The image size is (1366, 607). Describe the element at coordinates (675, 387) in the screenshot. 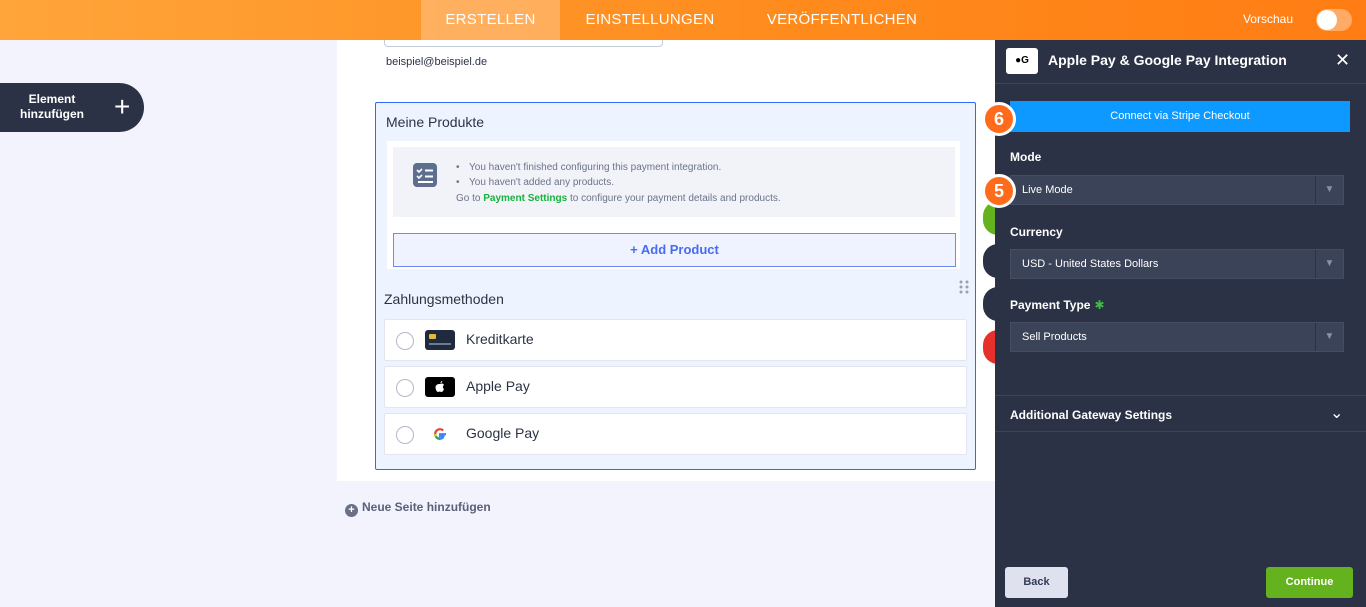

I see `payment-option-apple-pay: Apple Pay` at that location.